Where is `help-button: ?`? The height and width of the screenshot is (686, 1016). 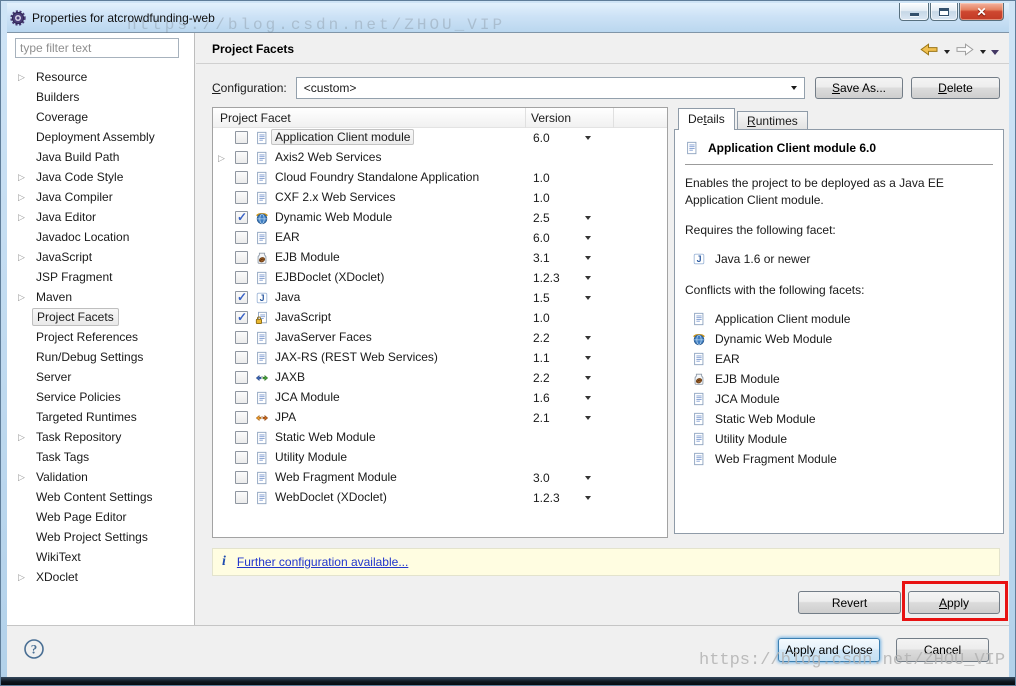
help-button: ? is located at coordinates (34, 649).